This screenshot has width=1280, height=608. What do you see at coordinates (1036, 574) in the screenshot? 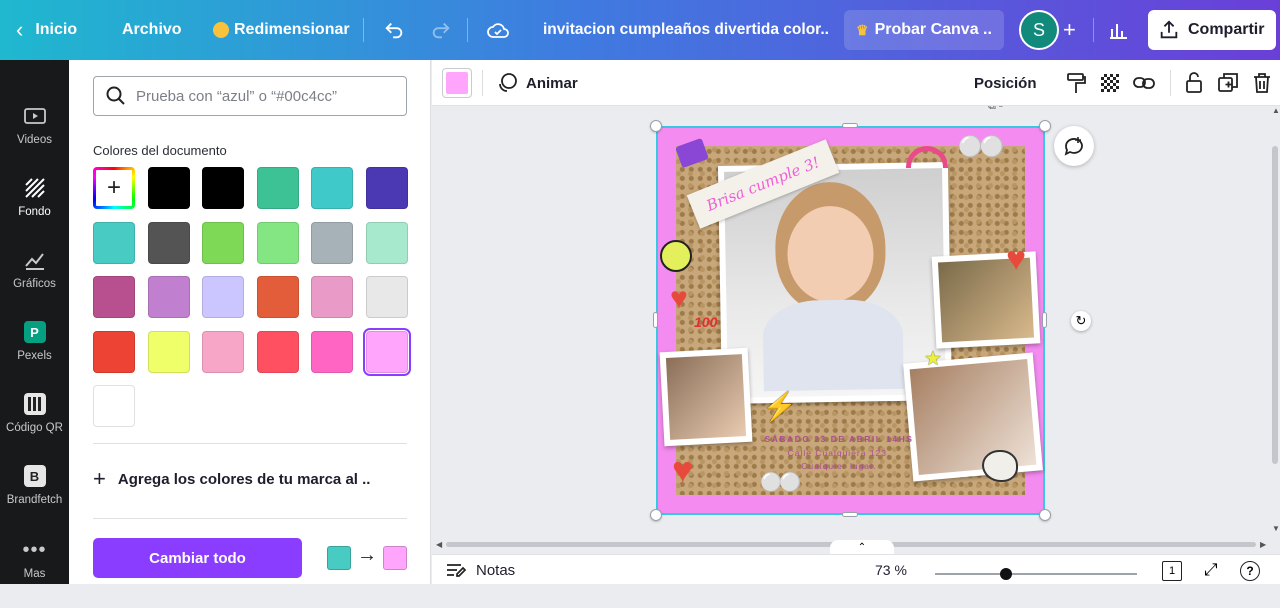
I see `zoom-slider-track` at bounding box center [1036, 574].